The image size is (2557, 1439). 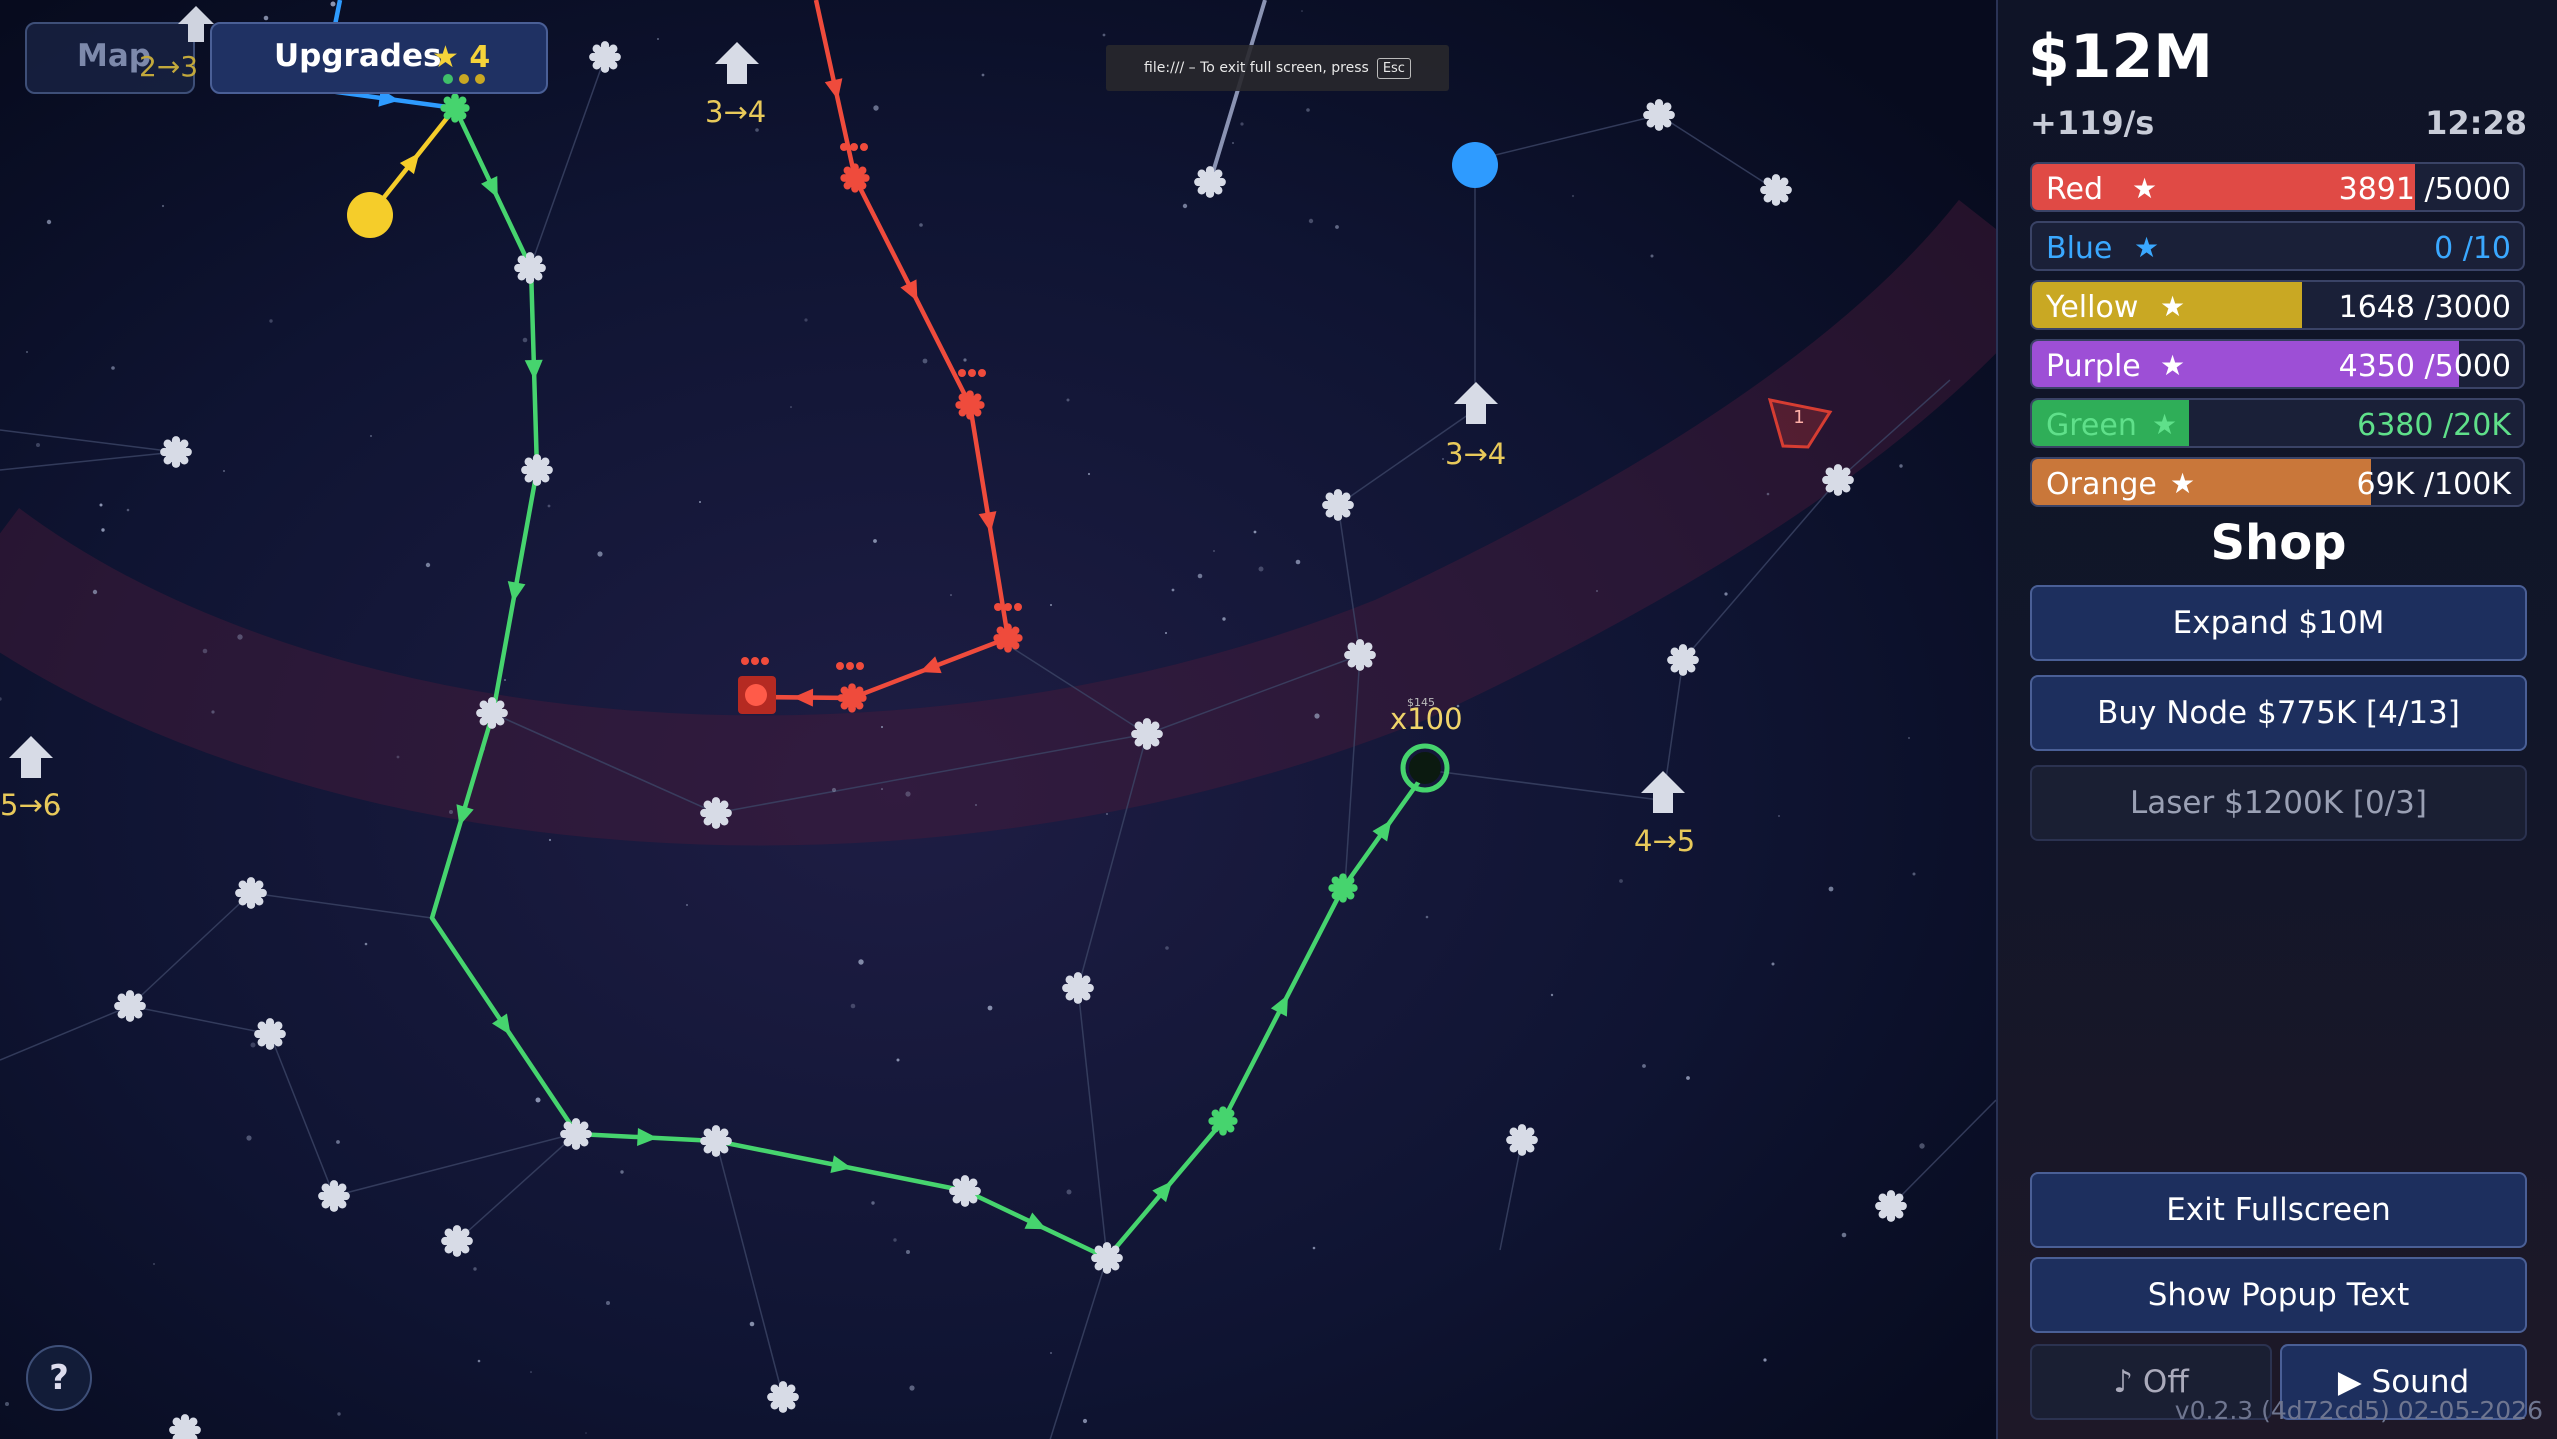 I want to click on expand-button: Expand $10M, so click(x=2278, y=623).